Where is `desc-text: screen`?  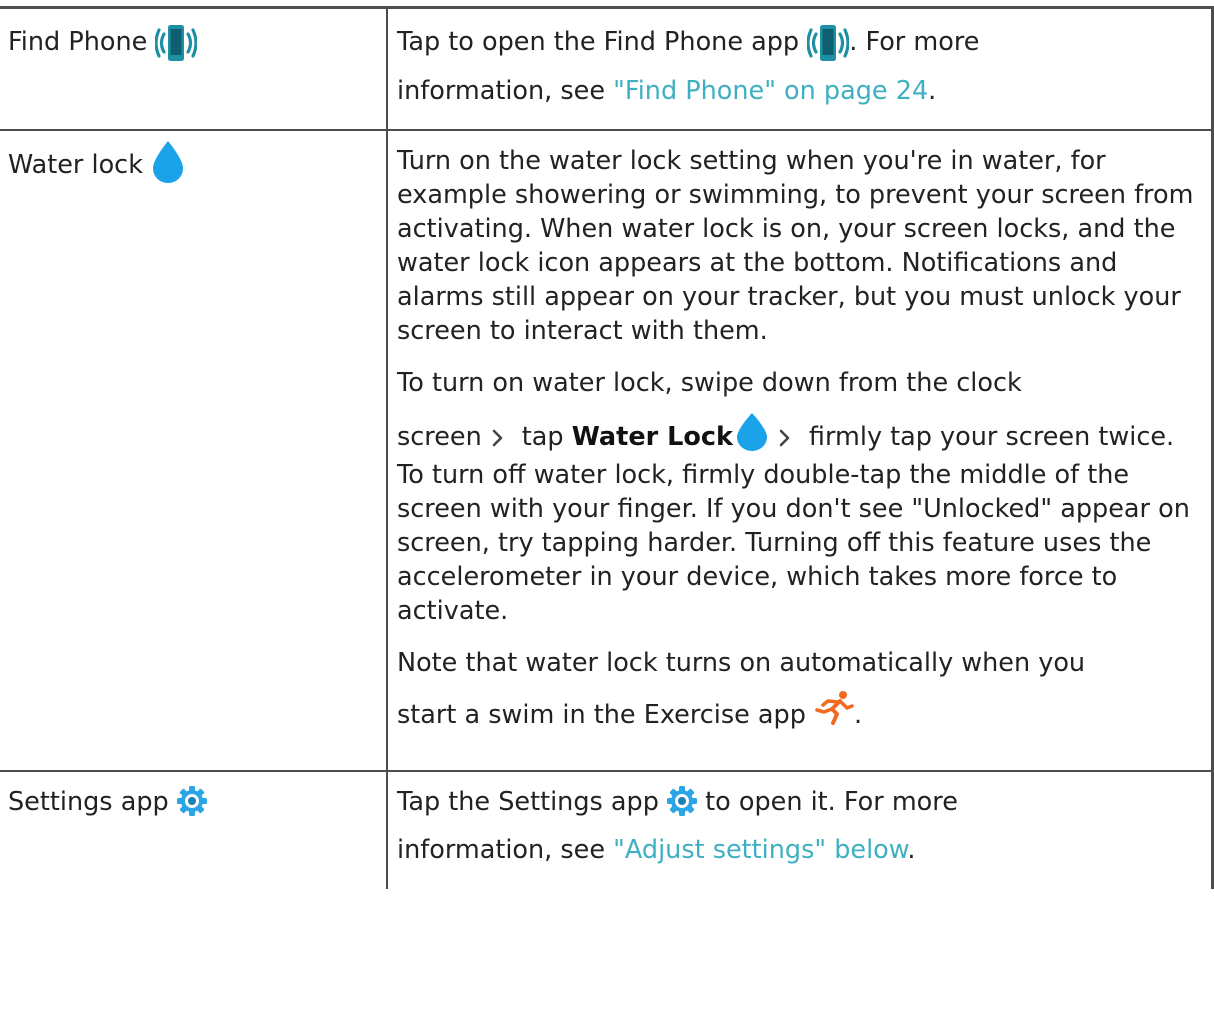
desc-text: screen is located at coordinates (439, 437).